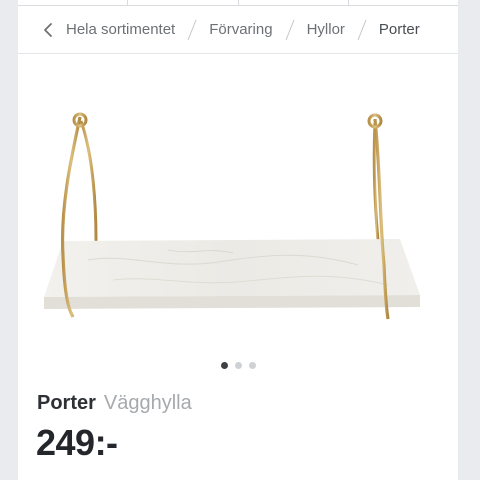 The image size is (480, 480). Describe the element at coordinates (66, 403) in the screenshot. I see `product-name: Porter` at that location.